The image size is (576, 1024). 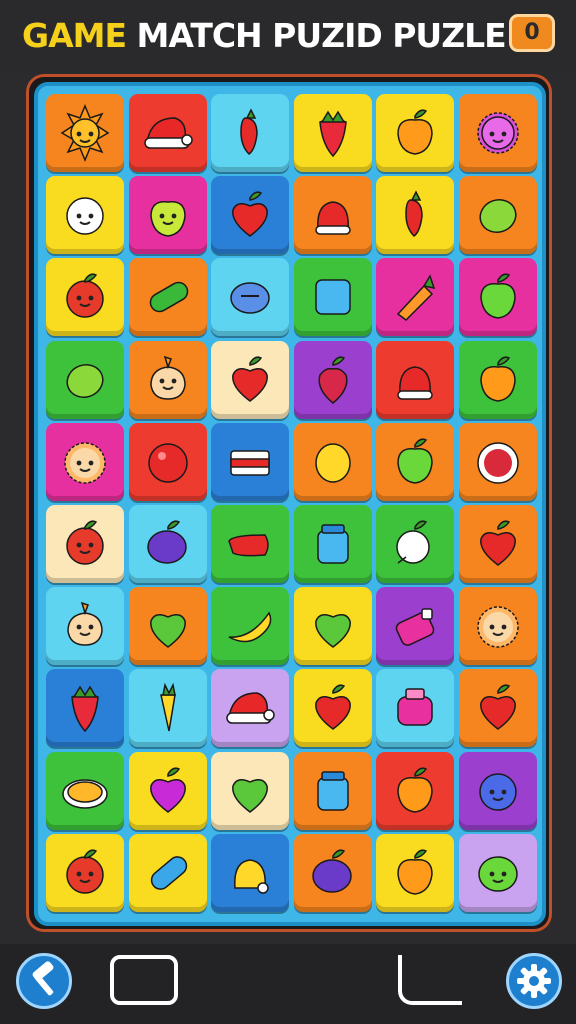 I want to click on tile-r8-c5, so click(x=415, y=708).